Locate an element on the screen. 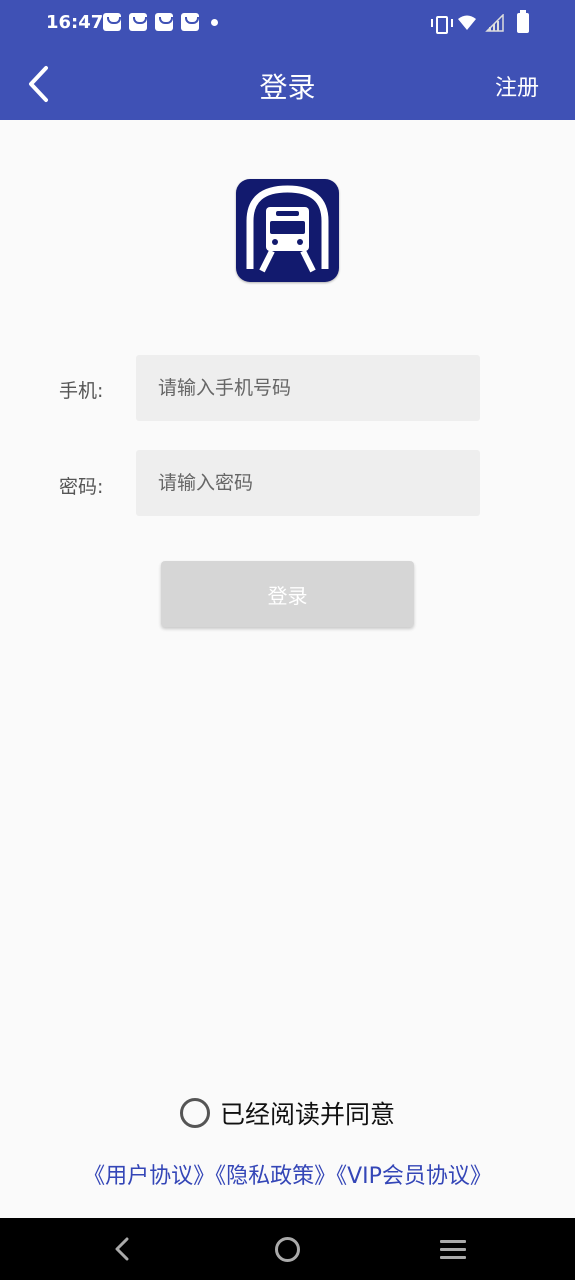 The width and height of the screenshot is (575, 1280). wifi-icon is located at coordinates (467, 22).